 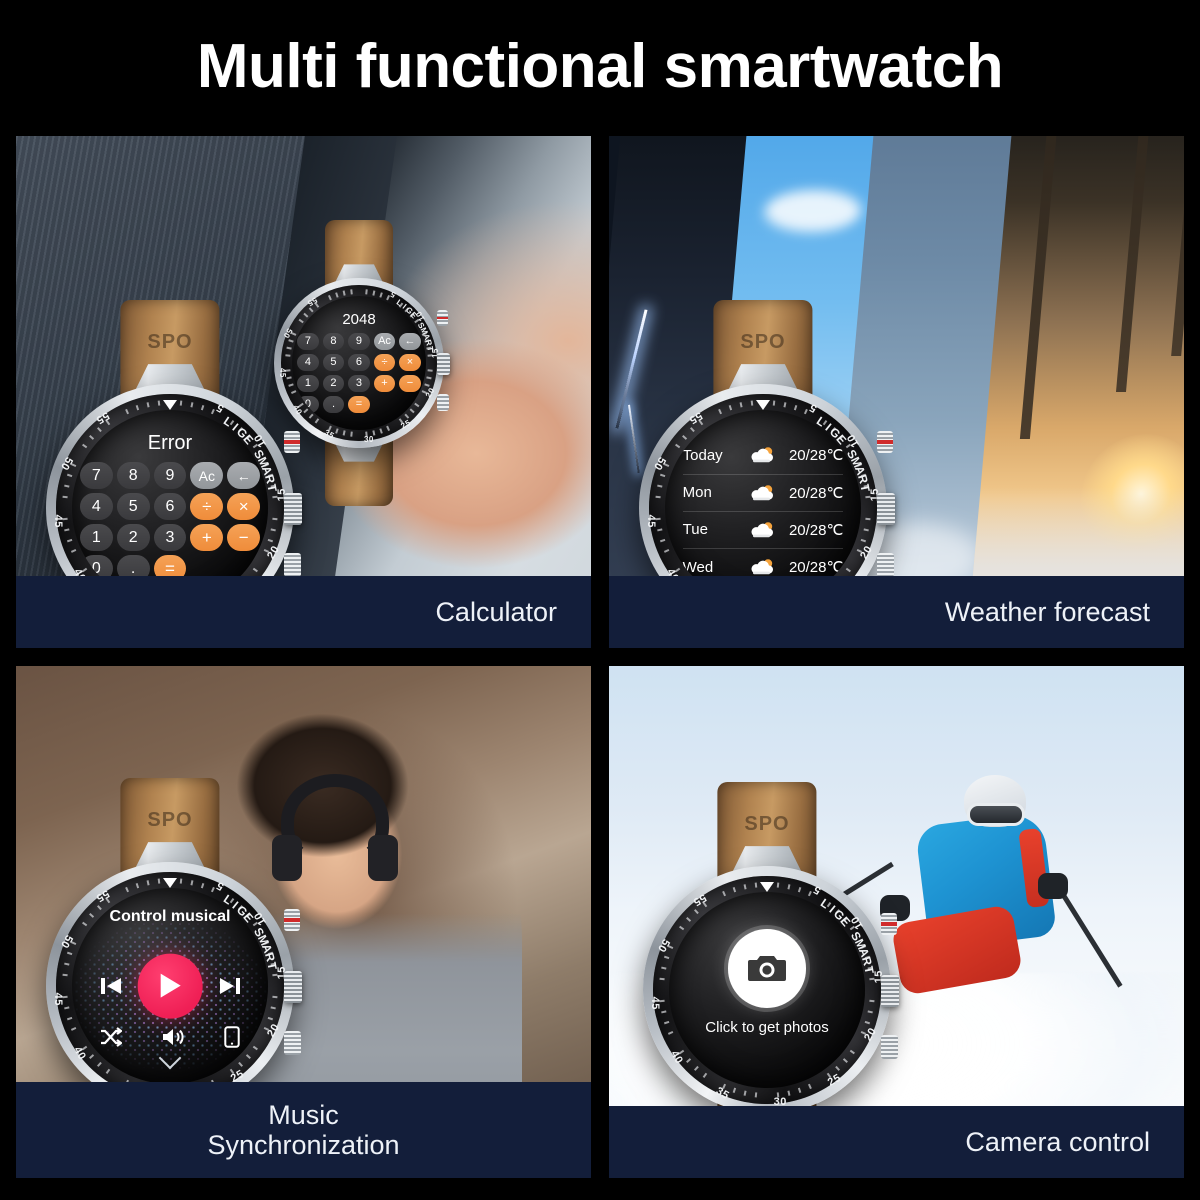 I want to click on weather-row: Tue 20/28℃, so click(x=763, y=530).